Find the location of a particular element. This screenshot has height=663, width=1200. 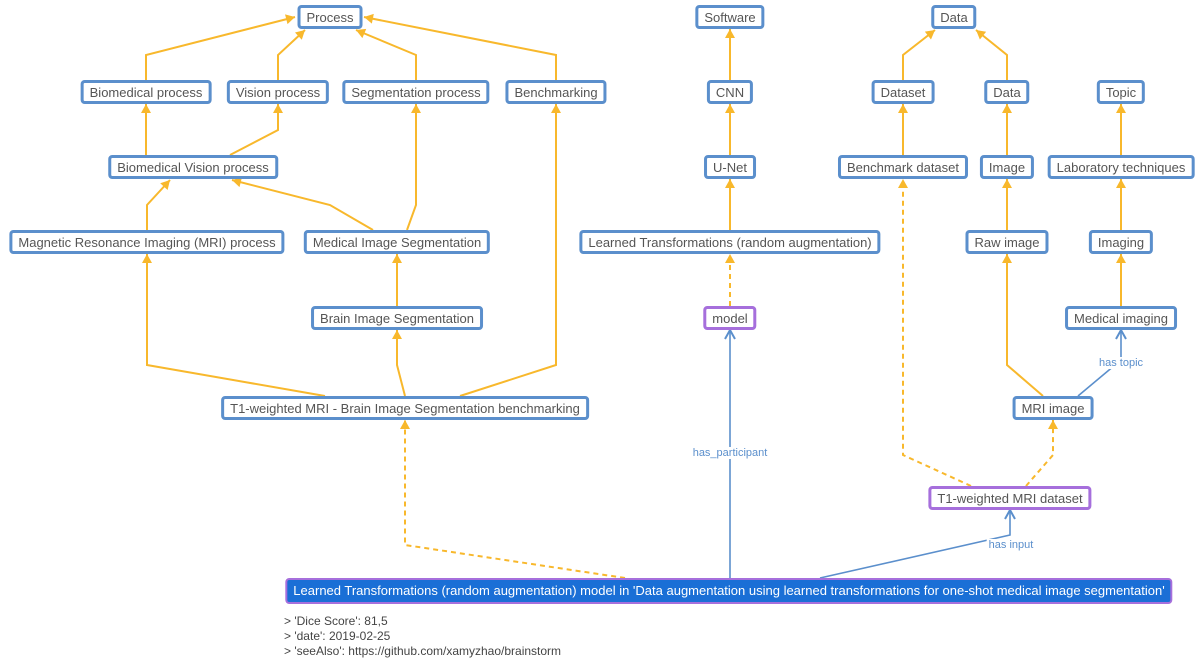

node-model: model is located at coordinates (730, 318).